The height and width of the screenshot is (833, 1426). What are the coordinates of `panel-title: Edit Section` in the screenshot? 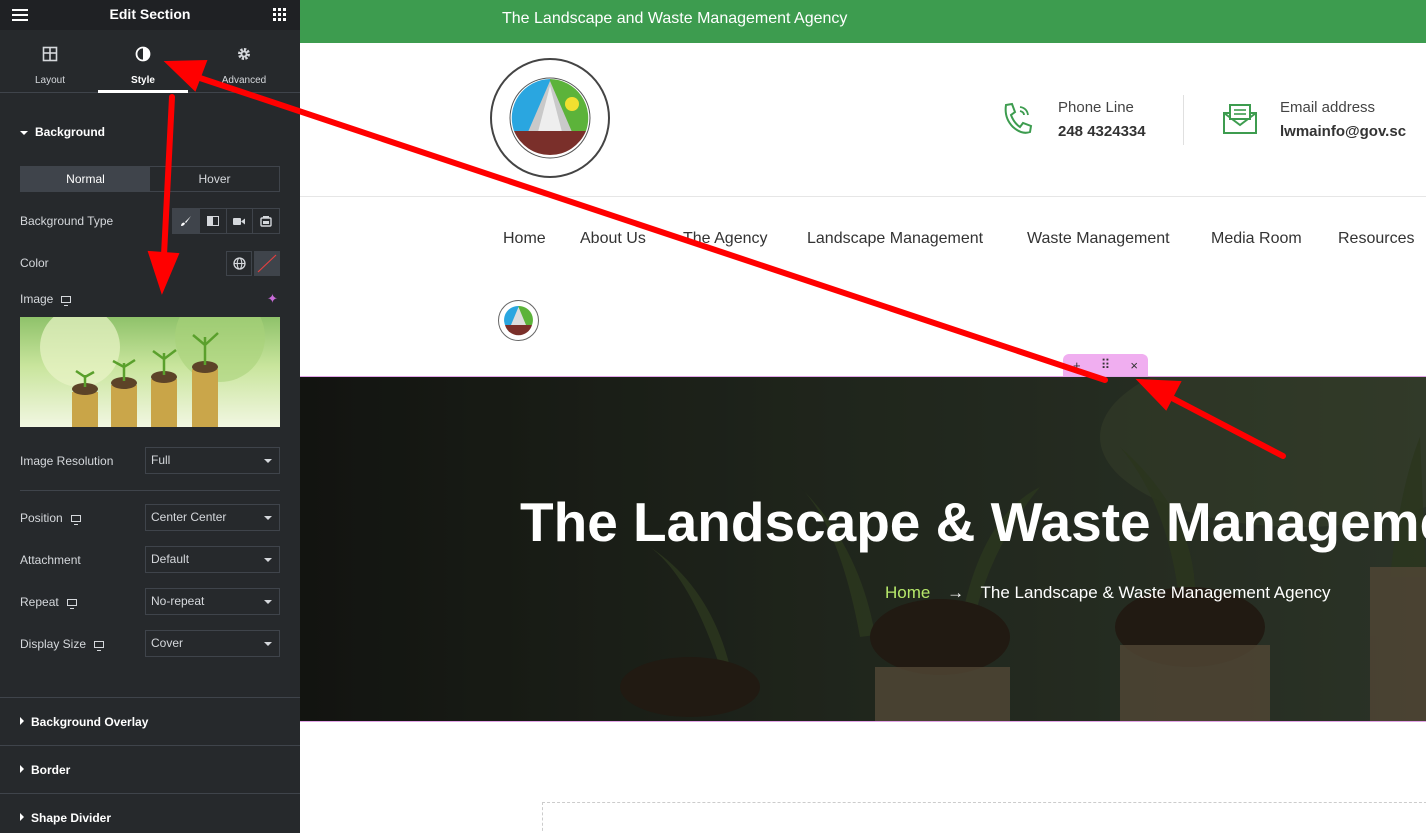 It's located at (150, 14).